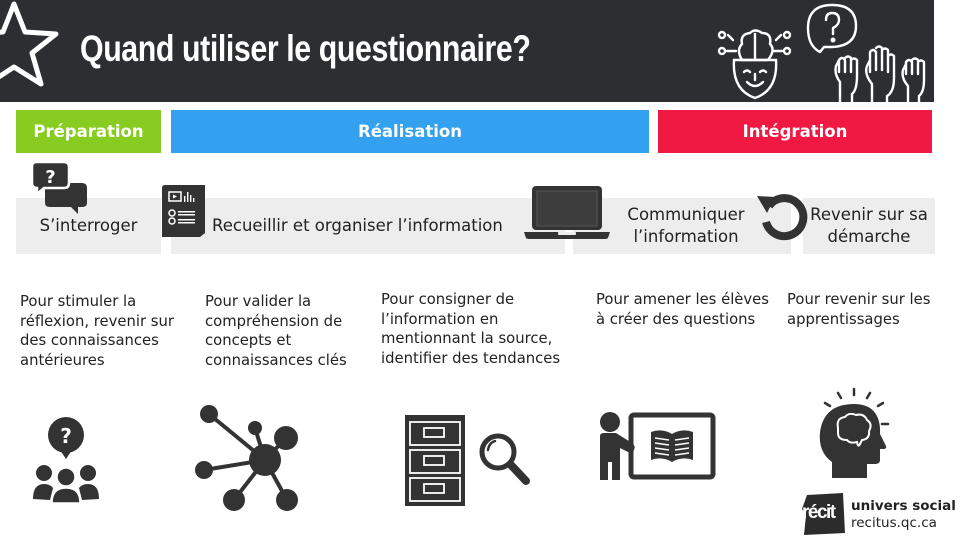  What do you see at coordinates (58, 187) in the screenshot?
I see `question-chat-bubbles-icon: ?` at bounding box center [58, 187].